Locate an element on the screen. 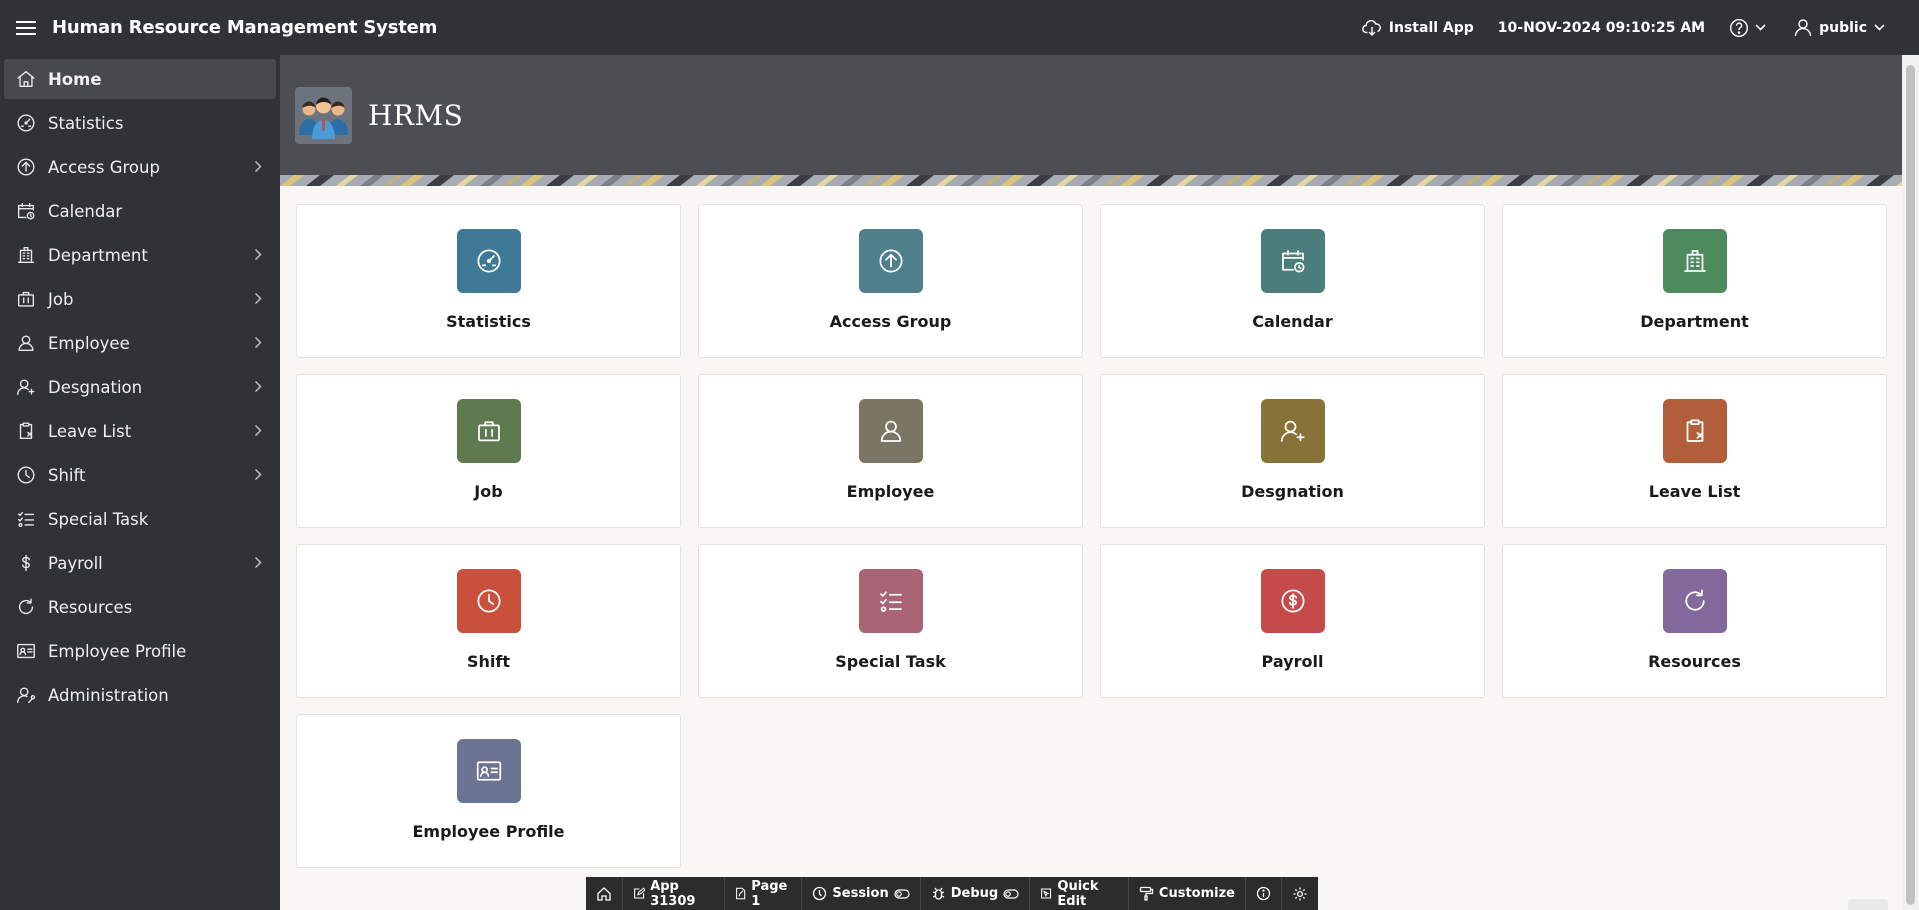 This screenshot has height=910, width=1919. install-app-button: Install App is located at coordinates (1417, 28).